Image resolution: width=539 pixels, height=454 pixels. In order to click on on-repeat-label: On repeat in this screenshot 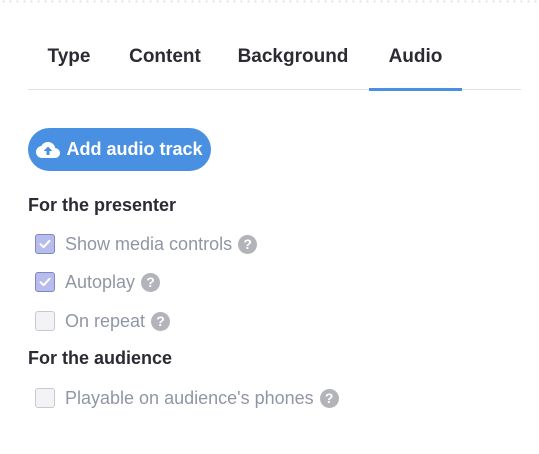, I will do `click(105, 320)`.